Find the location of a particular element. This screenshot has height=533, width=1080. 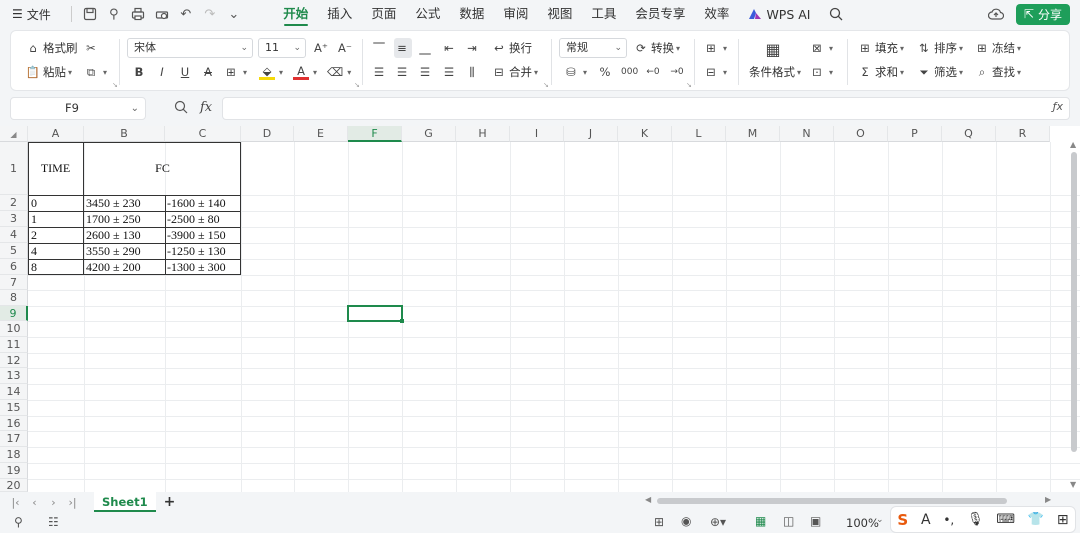

select-all-corner: ◢ is located at coordinates (14, 134).